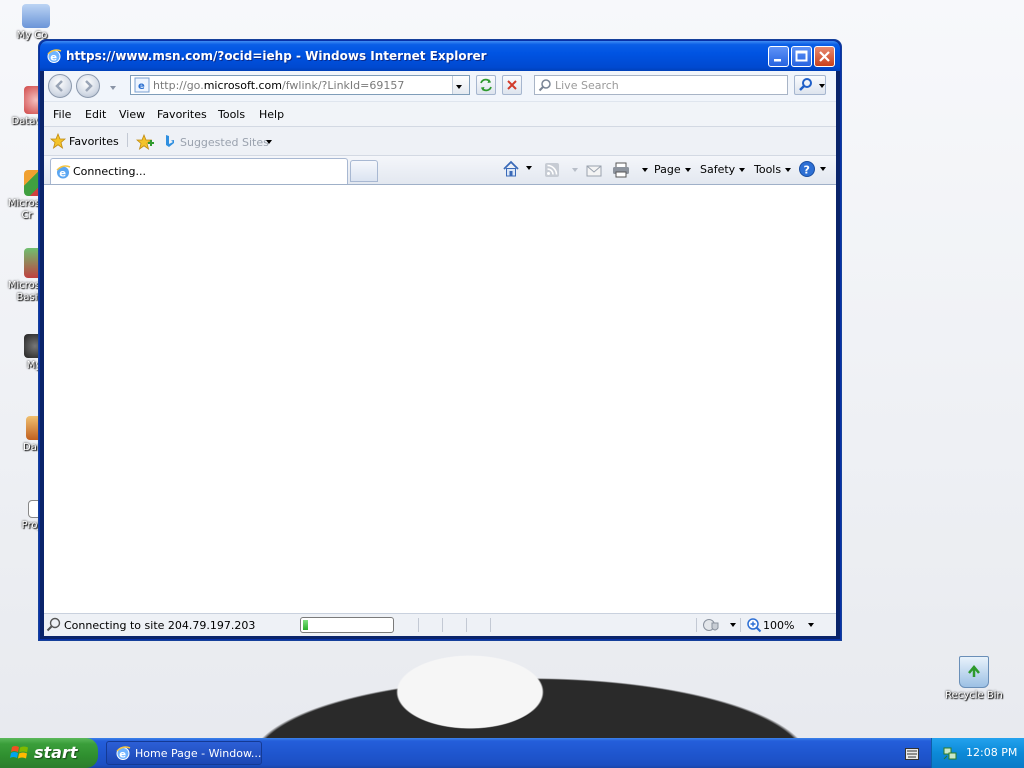 This screenshot has height=768, width=1024. Describe the element at coordinates (552, 170) in the screenshot. I see `rss-feed-icon` at that location.